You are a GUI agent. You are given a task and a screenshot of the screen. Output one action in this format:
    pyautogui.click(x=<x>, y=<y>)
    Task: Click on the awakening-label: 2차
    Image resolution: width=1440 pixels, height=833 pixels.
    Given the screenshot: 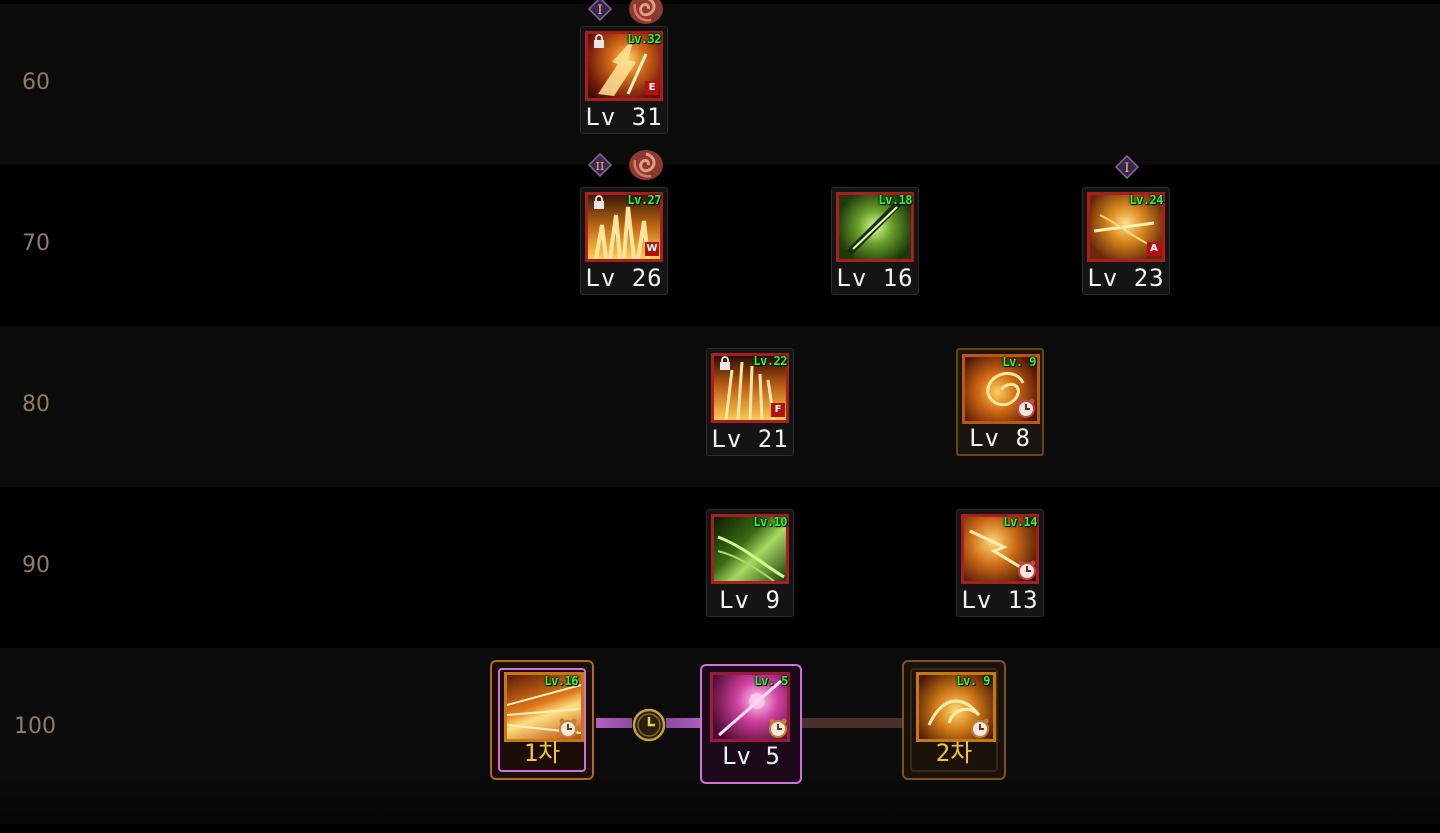 What is the action you would take?
    pyautogui.click(x=954, y=753)
    